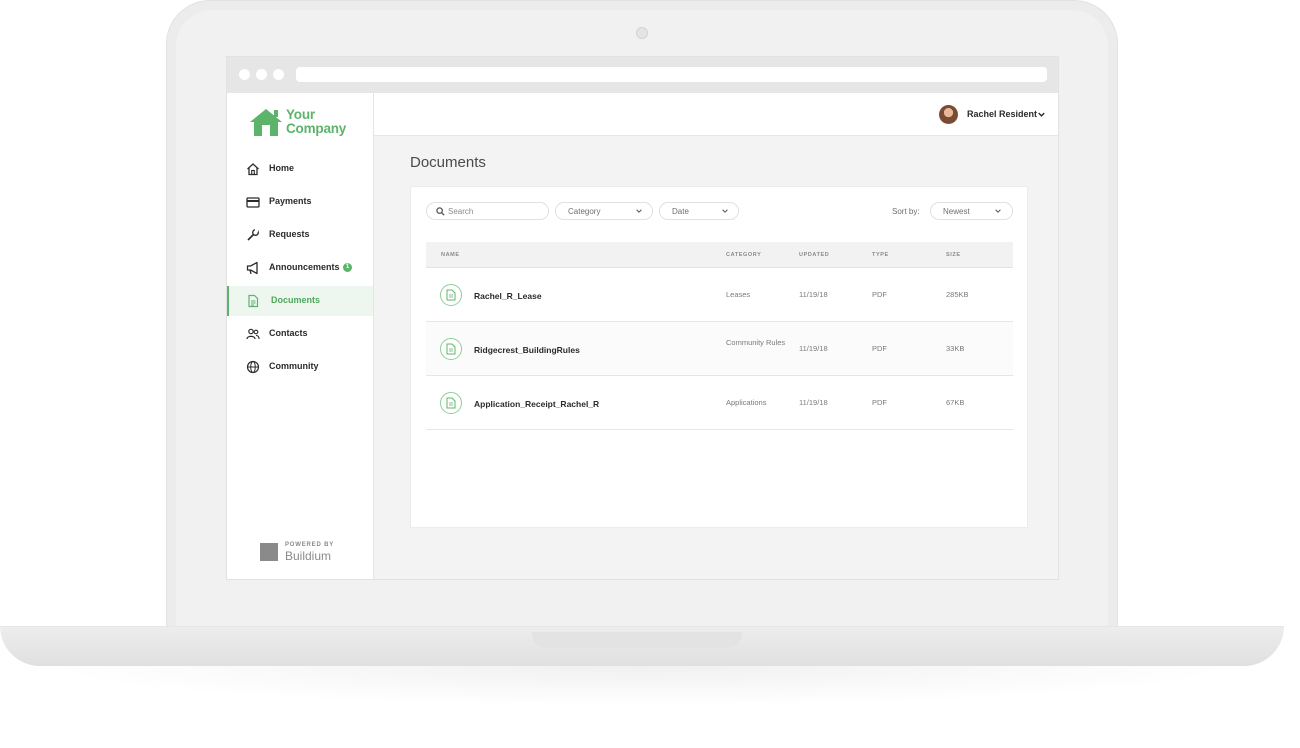 The image size is (1300, 748). What do you see at coordinates (971, 211) in the screenshot?
I see `sort-select: Newest` at bounding box center [971, 211].